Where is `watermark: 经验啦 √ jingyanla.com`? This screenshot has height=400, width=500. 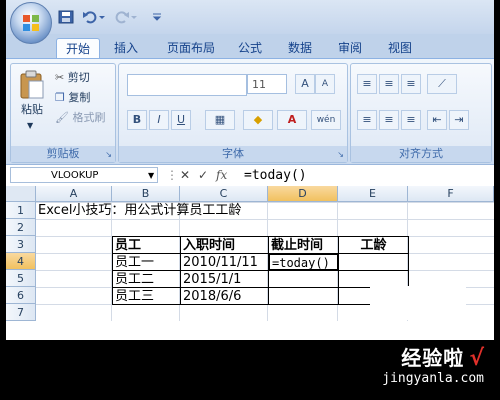
watermark: 经验啦 √ jingyanla.com is located at coordinates (433, 364).